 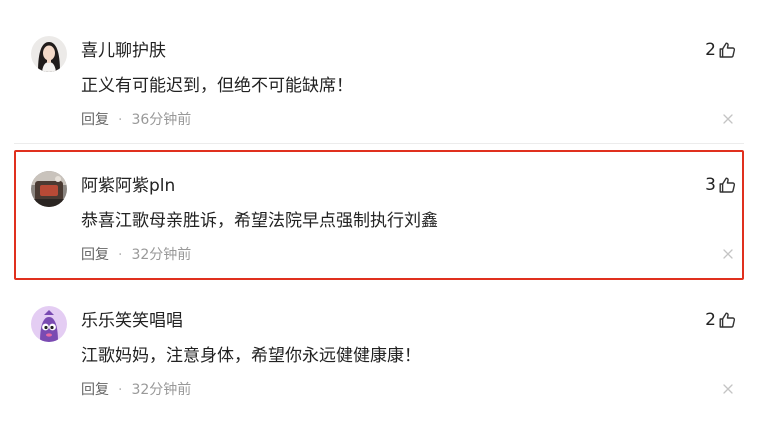 I want to click on comment-text: 恭喜江歌母亲胜诉，希望法院早点强制执行刘鑫, so click(x=259, y=221).